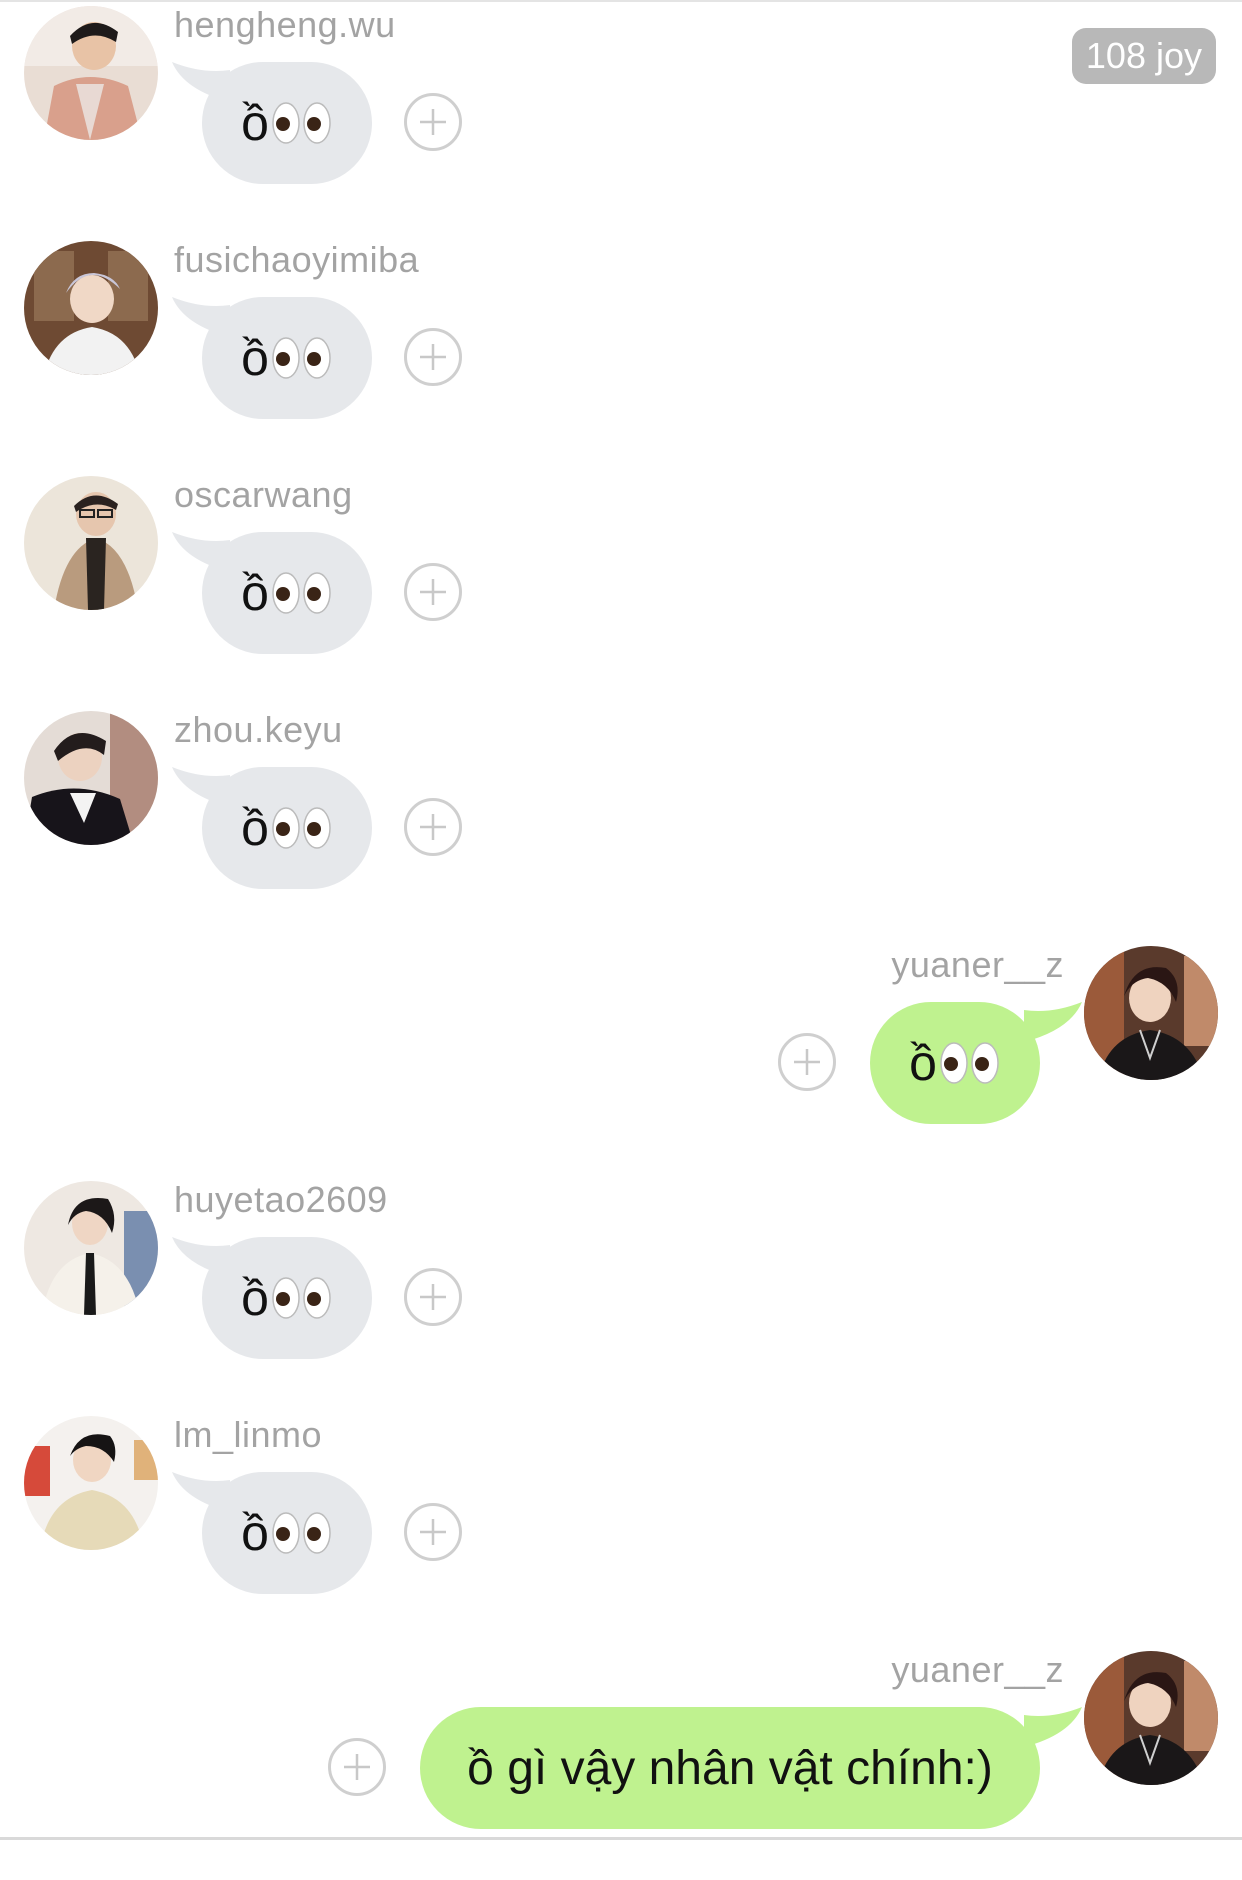 The image size is (1242, 1880). I want to click on chat-message-own: yuaner__z ồ, so click(621, 1057).